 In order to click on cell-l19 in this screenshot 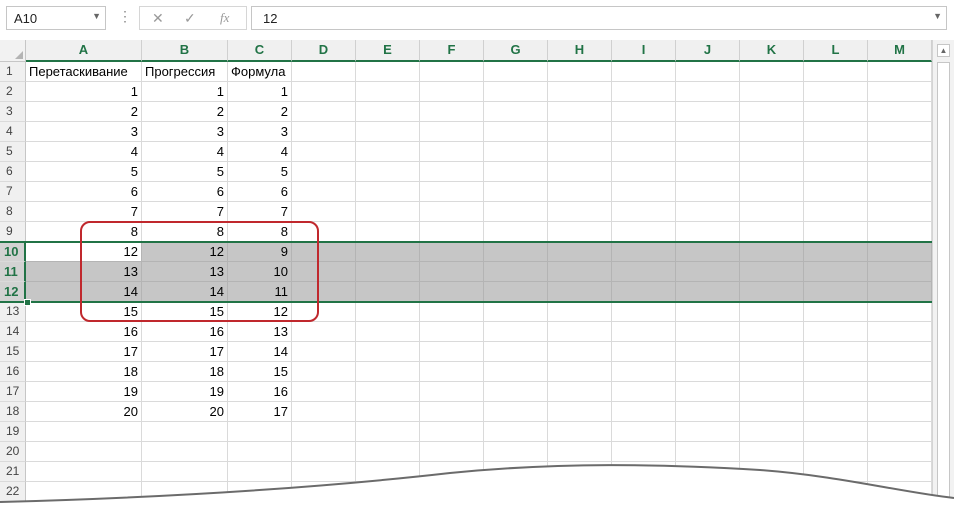, I will do `click(836, 432)`.